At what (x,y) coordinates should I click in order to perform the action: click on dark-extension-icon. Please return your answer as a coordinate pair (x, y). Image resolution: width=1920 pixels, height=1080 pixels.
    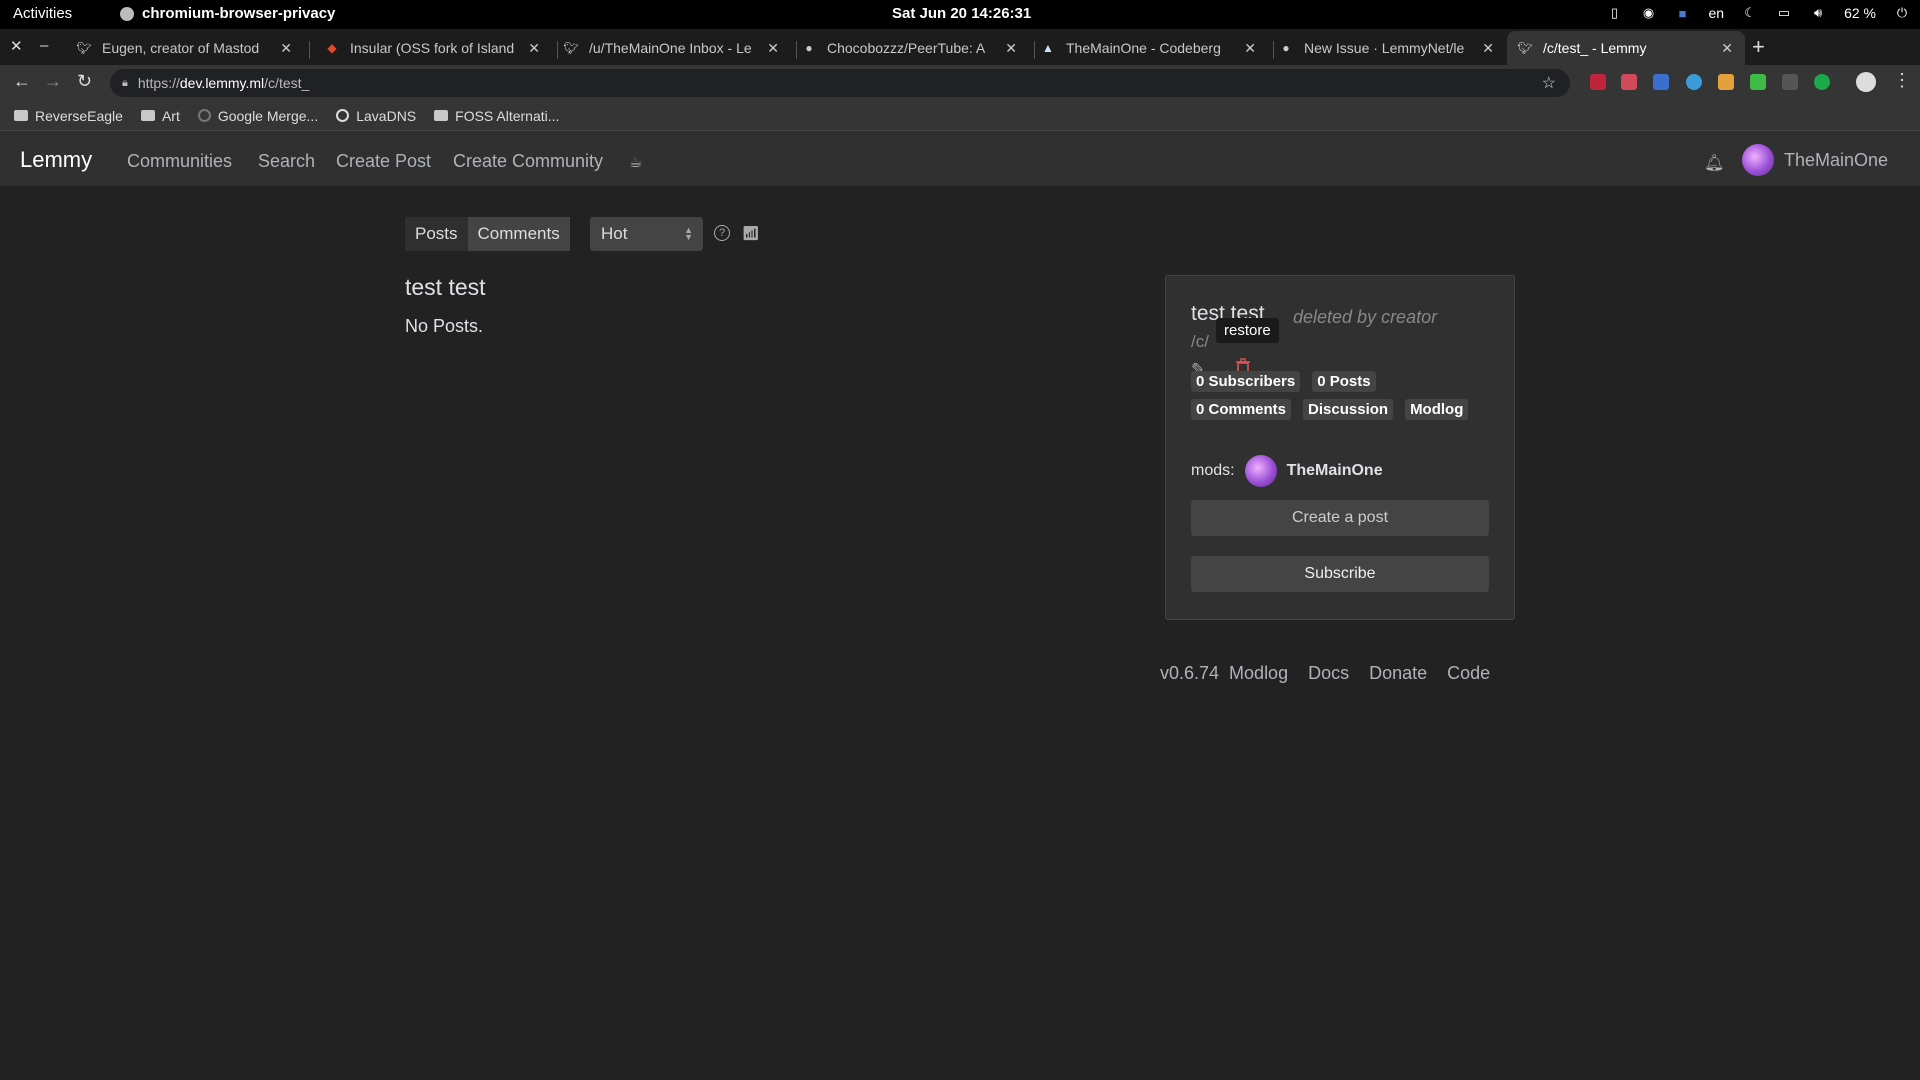
    Looking at the image, I should click on (1790, 82).